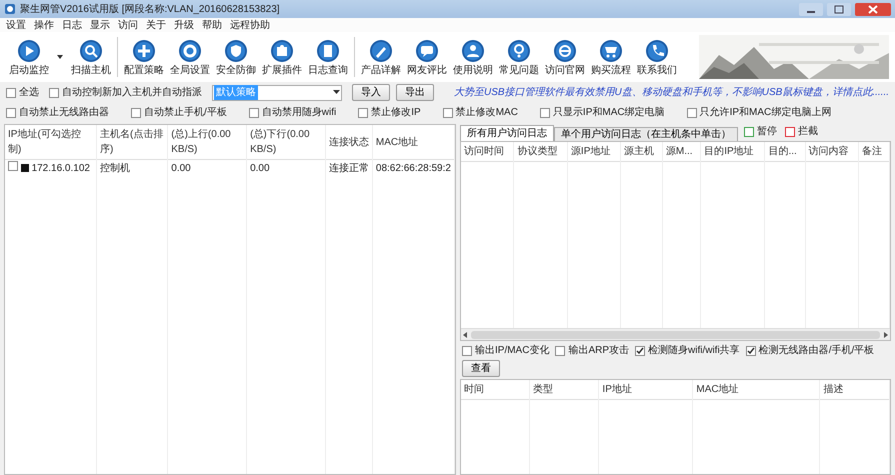  I want to click on chat-icon, so click(427, 50).